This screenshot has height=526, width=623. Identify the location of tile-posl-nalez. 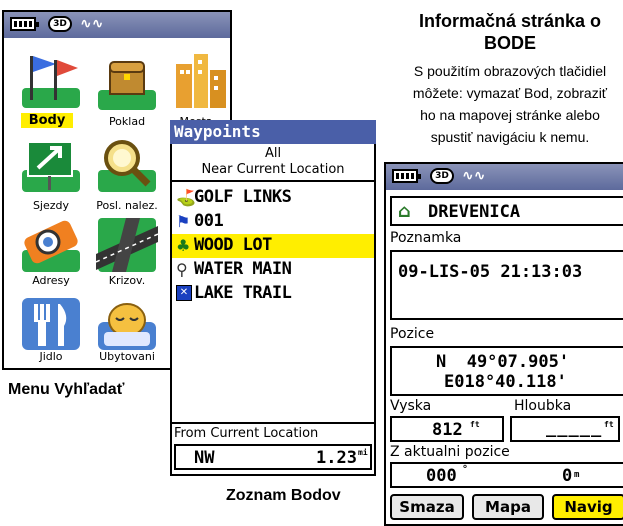
(127, 165).